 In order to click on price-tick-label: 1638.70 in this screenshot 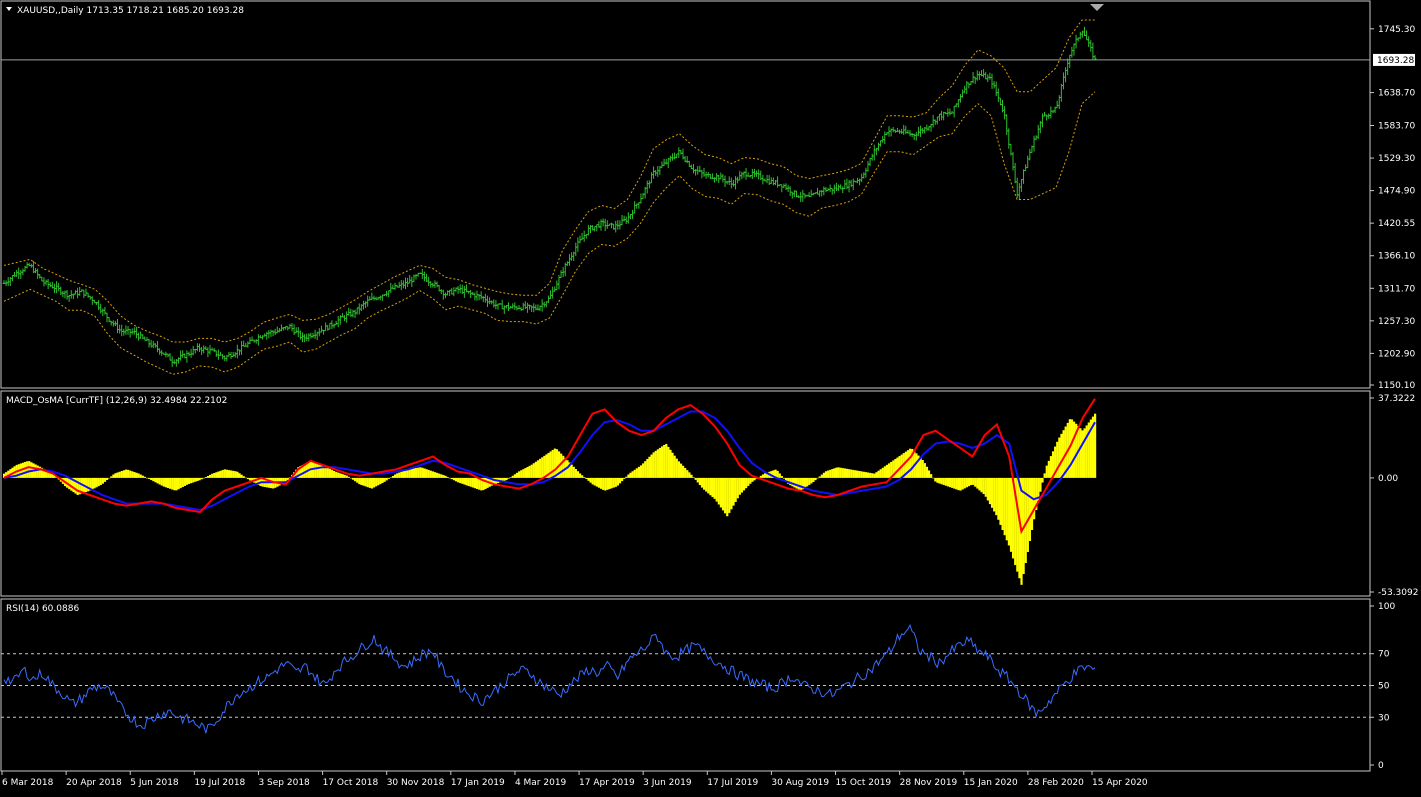, I will do `click(1396, 94)`.